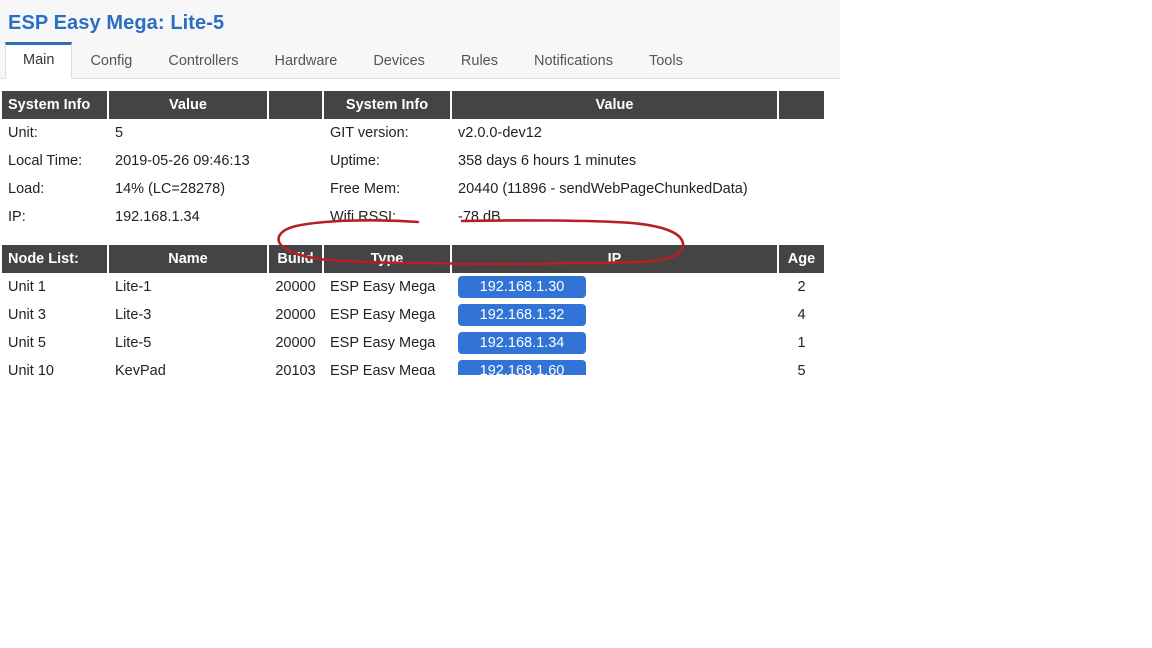 Image resolution: width=1152 pixels, height=648 pixels. I want to click on node-ip-cell: 192.168.1.34, so click(614, 343).